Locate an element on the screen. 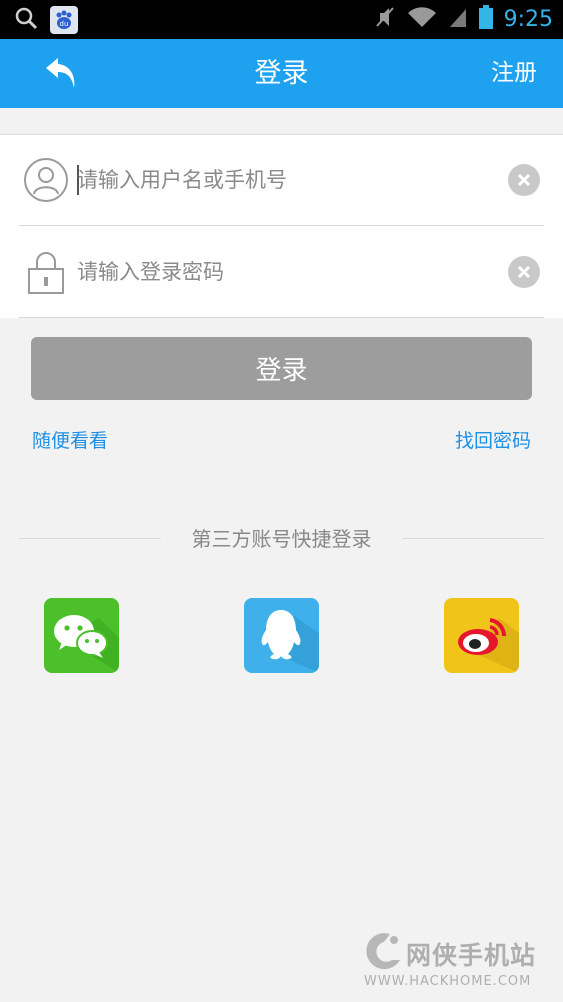 The height and width of the screenshot is (1002, 563). wechat-login-button is located at coordinates (81, 635).